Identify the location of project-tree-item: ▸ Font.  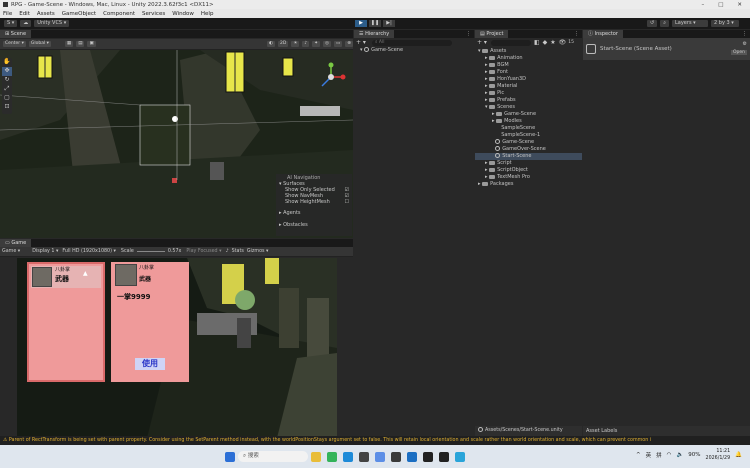
(528, 72).